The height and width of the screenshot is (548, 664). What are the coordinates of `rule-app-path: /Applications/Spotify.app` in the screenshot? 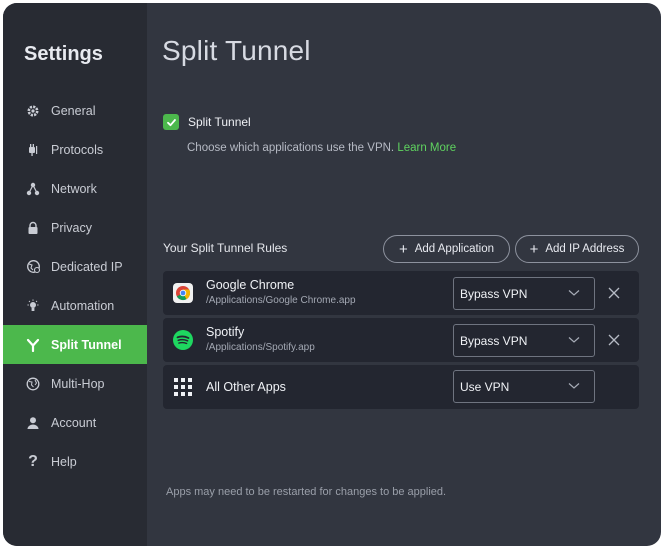 It's located at (260, 347).